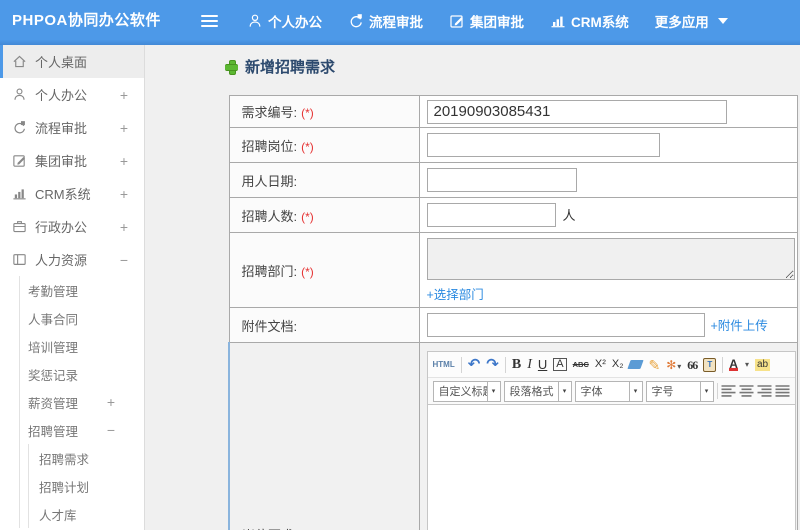 The height and width of the screenshot is (530, 800). I want to click on sidebar-item-label: 行政办公, so click(61, 227).